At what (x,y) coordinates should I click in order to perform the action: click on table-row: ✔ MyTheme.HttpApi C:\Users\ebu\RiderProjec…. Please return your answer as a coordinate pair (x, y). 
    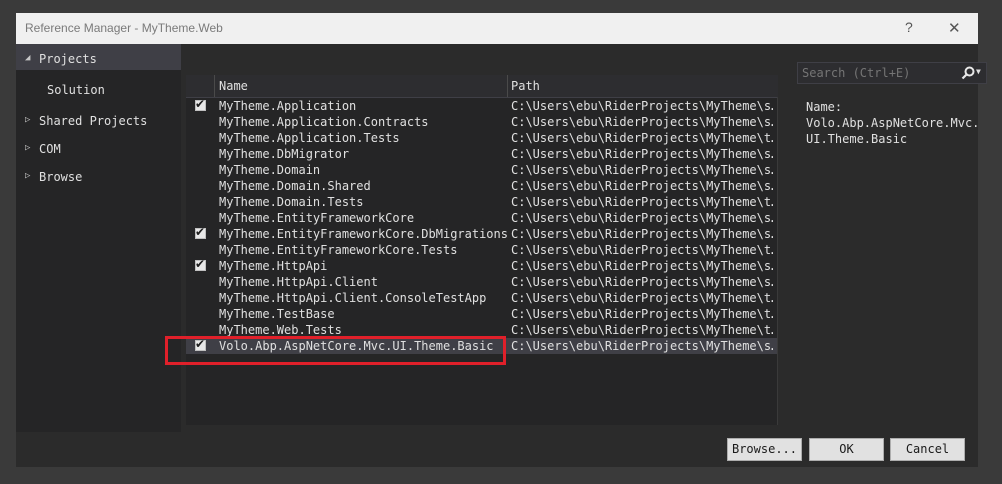
    Looking at the image, I should click on (482, 265).